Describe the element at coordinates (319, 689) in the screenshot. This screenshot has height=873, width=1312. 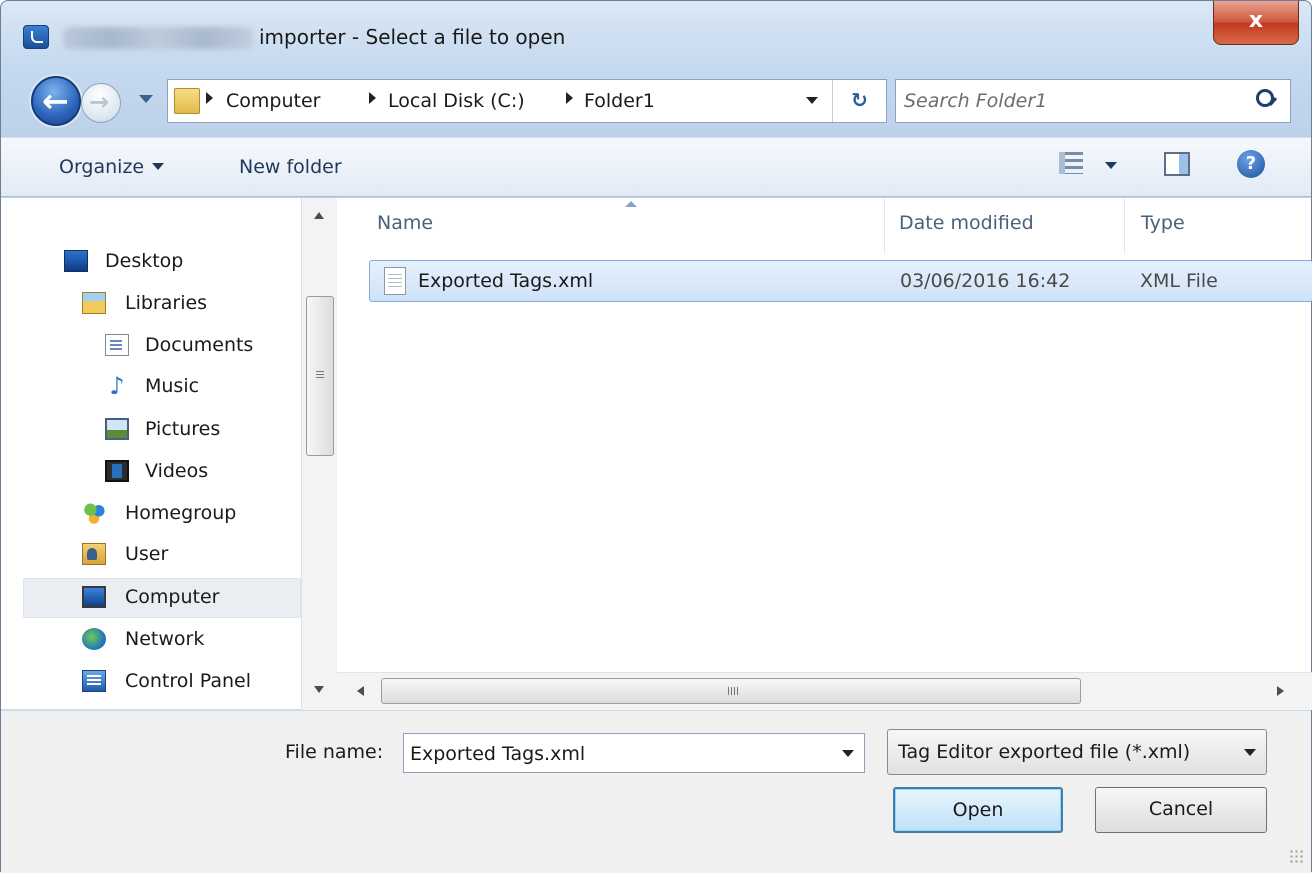
I see `scroll-down-arrow-icon` at that location.